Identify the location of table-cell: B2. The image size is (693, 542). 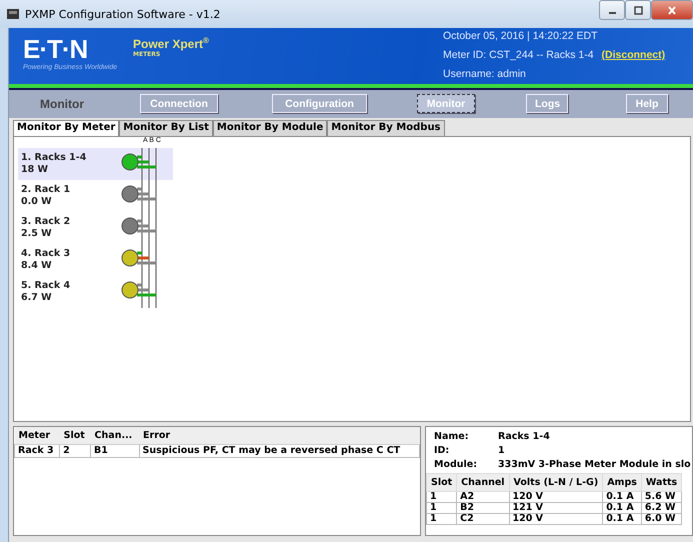
(483, 508).